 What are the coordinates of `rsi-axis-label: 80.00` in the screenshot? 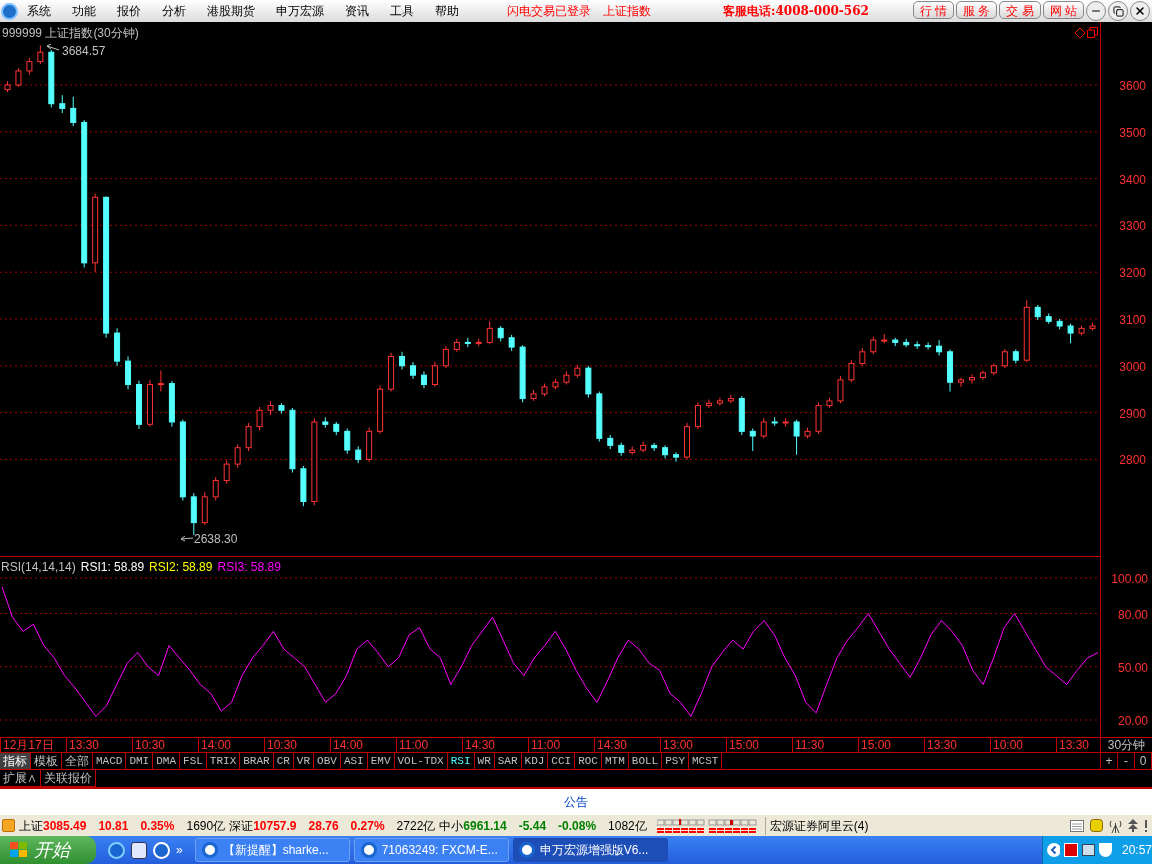 It's located at (1132, 615).